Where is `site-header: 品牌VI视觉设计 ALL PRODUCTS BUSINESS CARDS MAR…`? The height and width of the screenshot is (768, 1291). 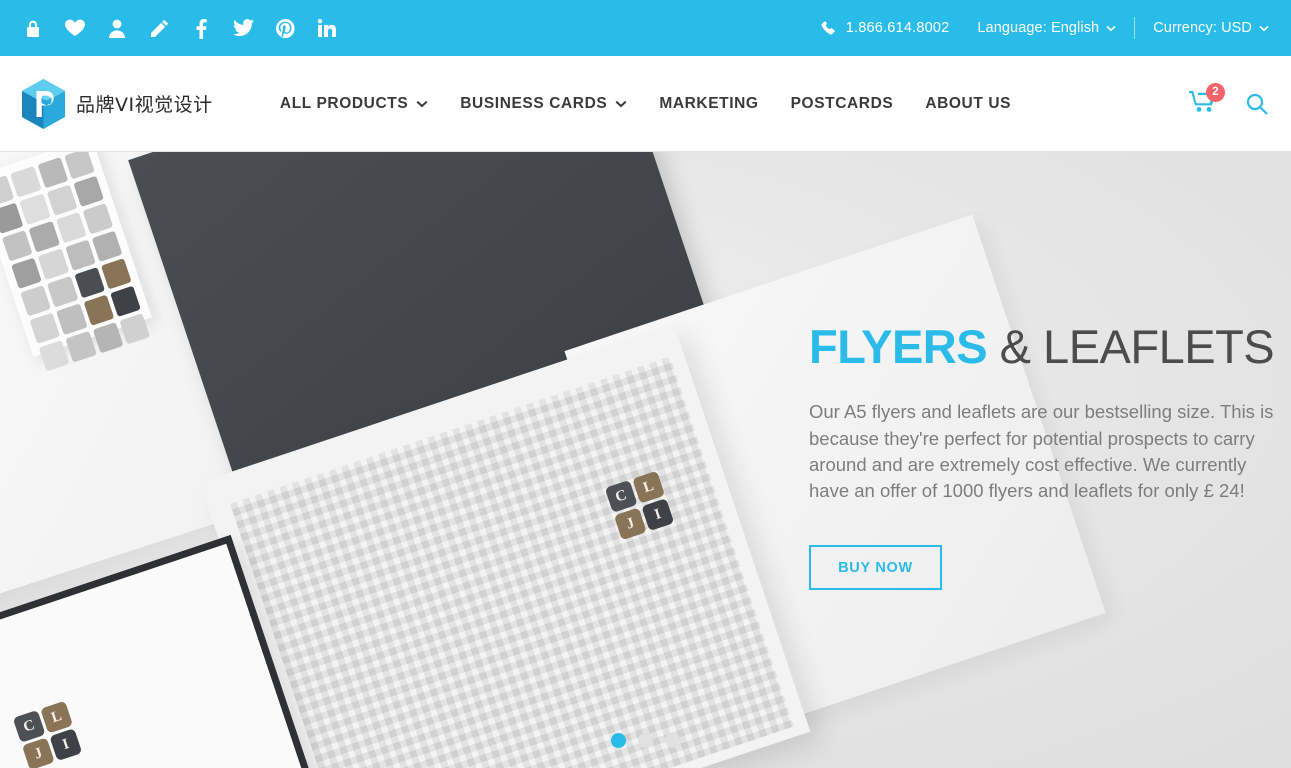 site-header: 品牌VI视觉设计 ALL PRODUCTS BUSINESS CARDS MAR… is located at coordinates (645, 104).